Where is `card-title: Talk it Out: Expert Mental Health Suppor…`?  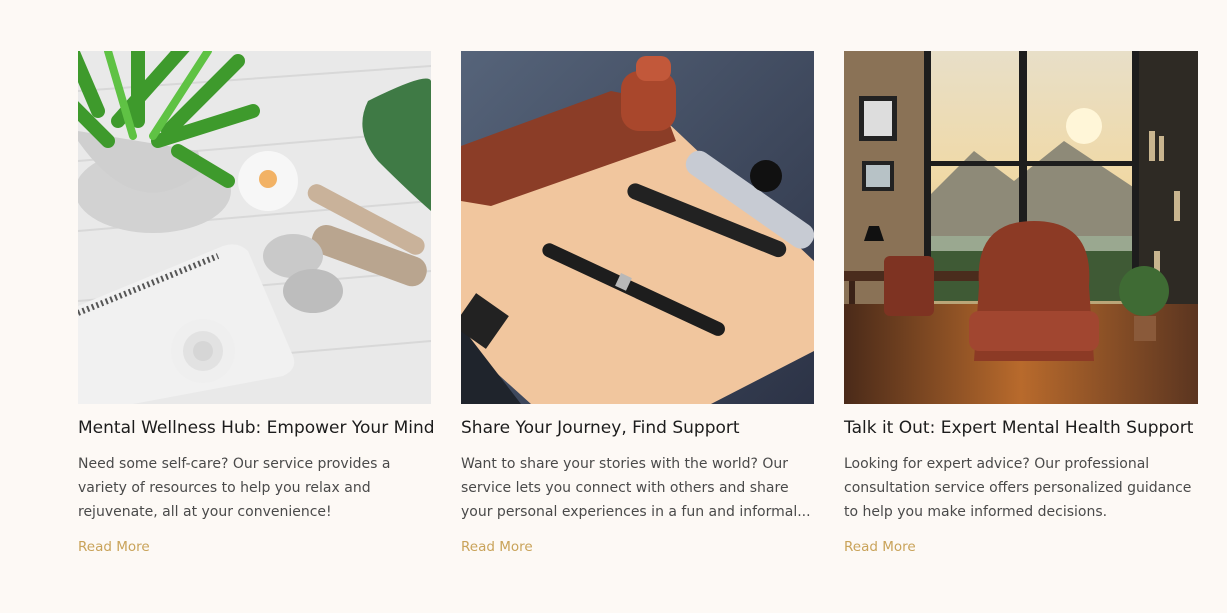 card-title: Talk it Out: Expert Mental Health Suppor… is located at coordinates (1019, 428).